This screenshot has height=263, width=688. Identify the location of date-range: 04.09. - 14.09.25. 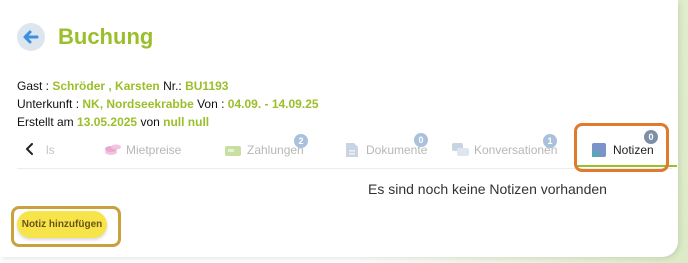
(273, 104).